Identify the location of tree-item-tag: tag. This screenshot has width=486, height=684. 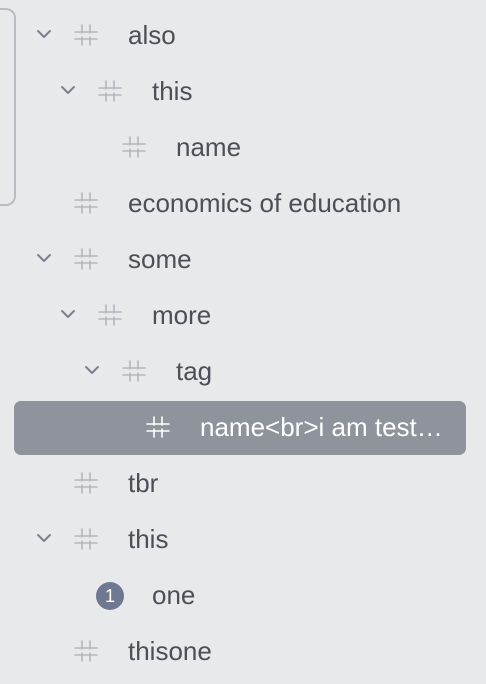
(243, 371).